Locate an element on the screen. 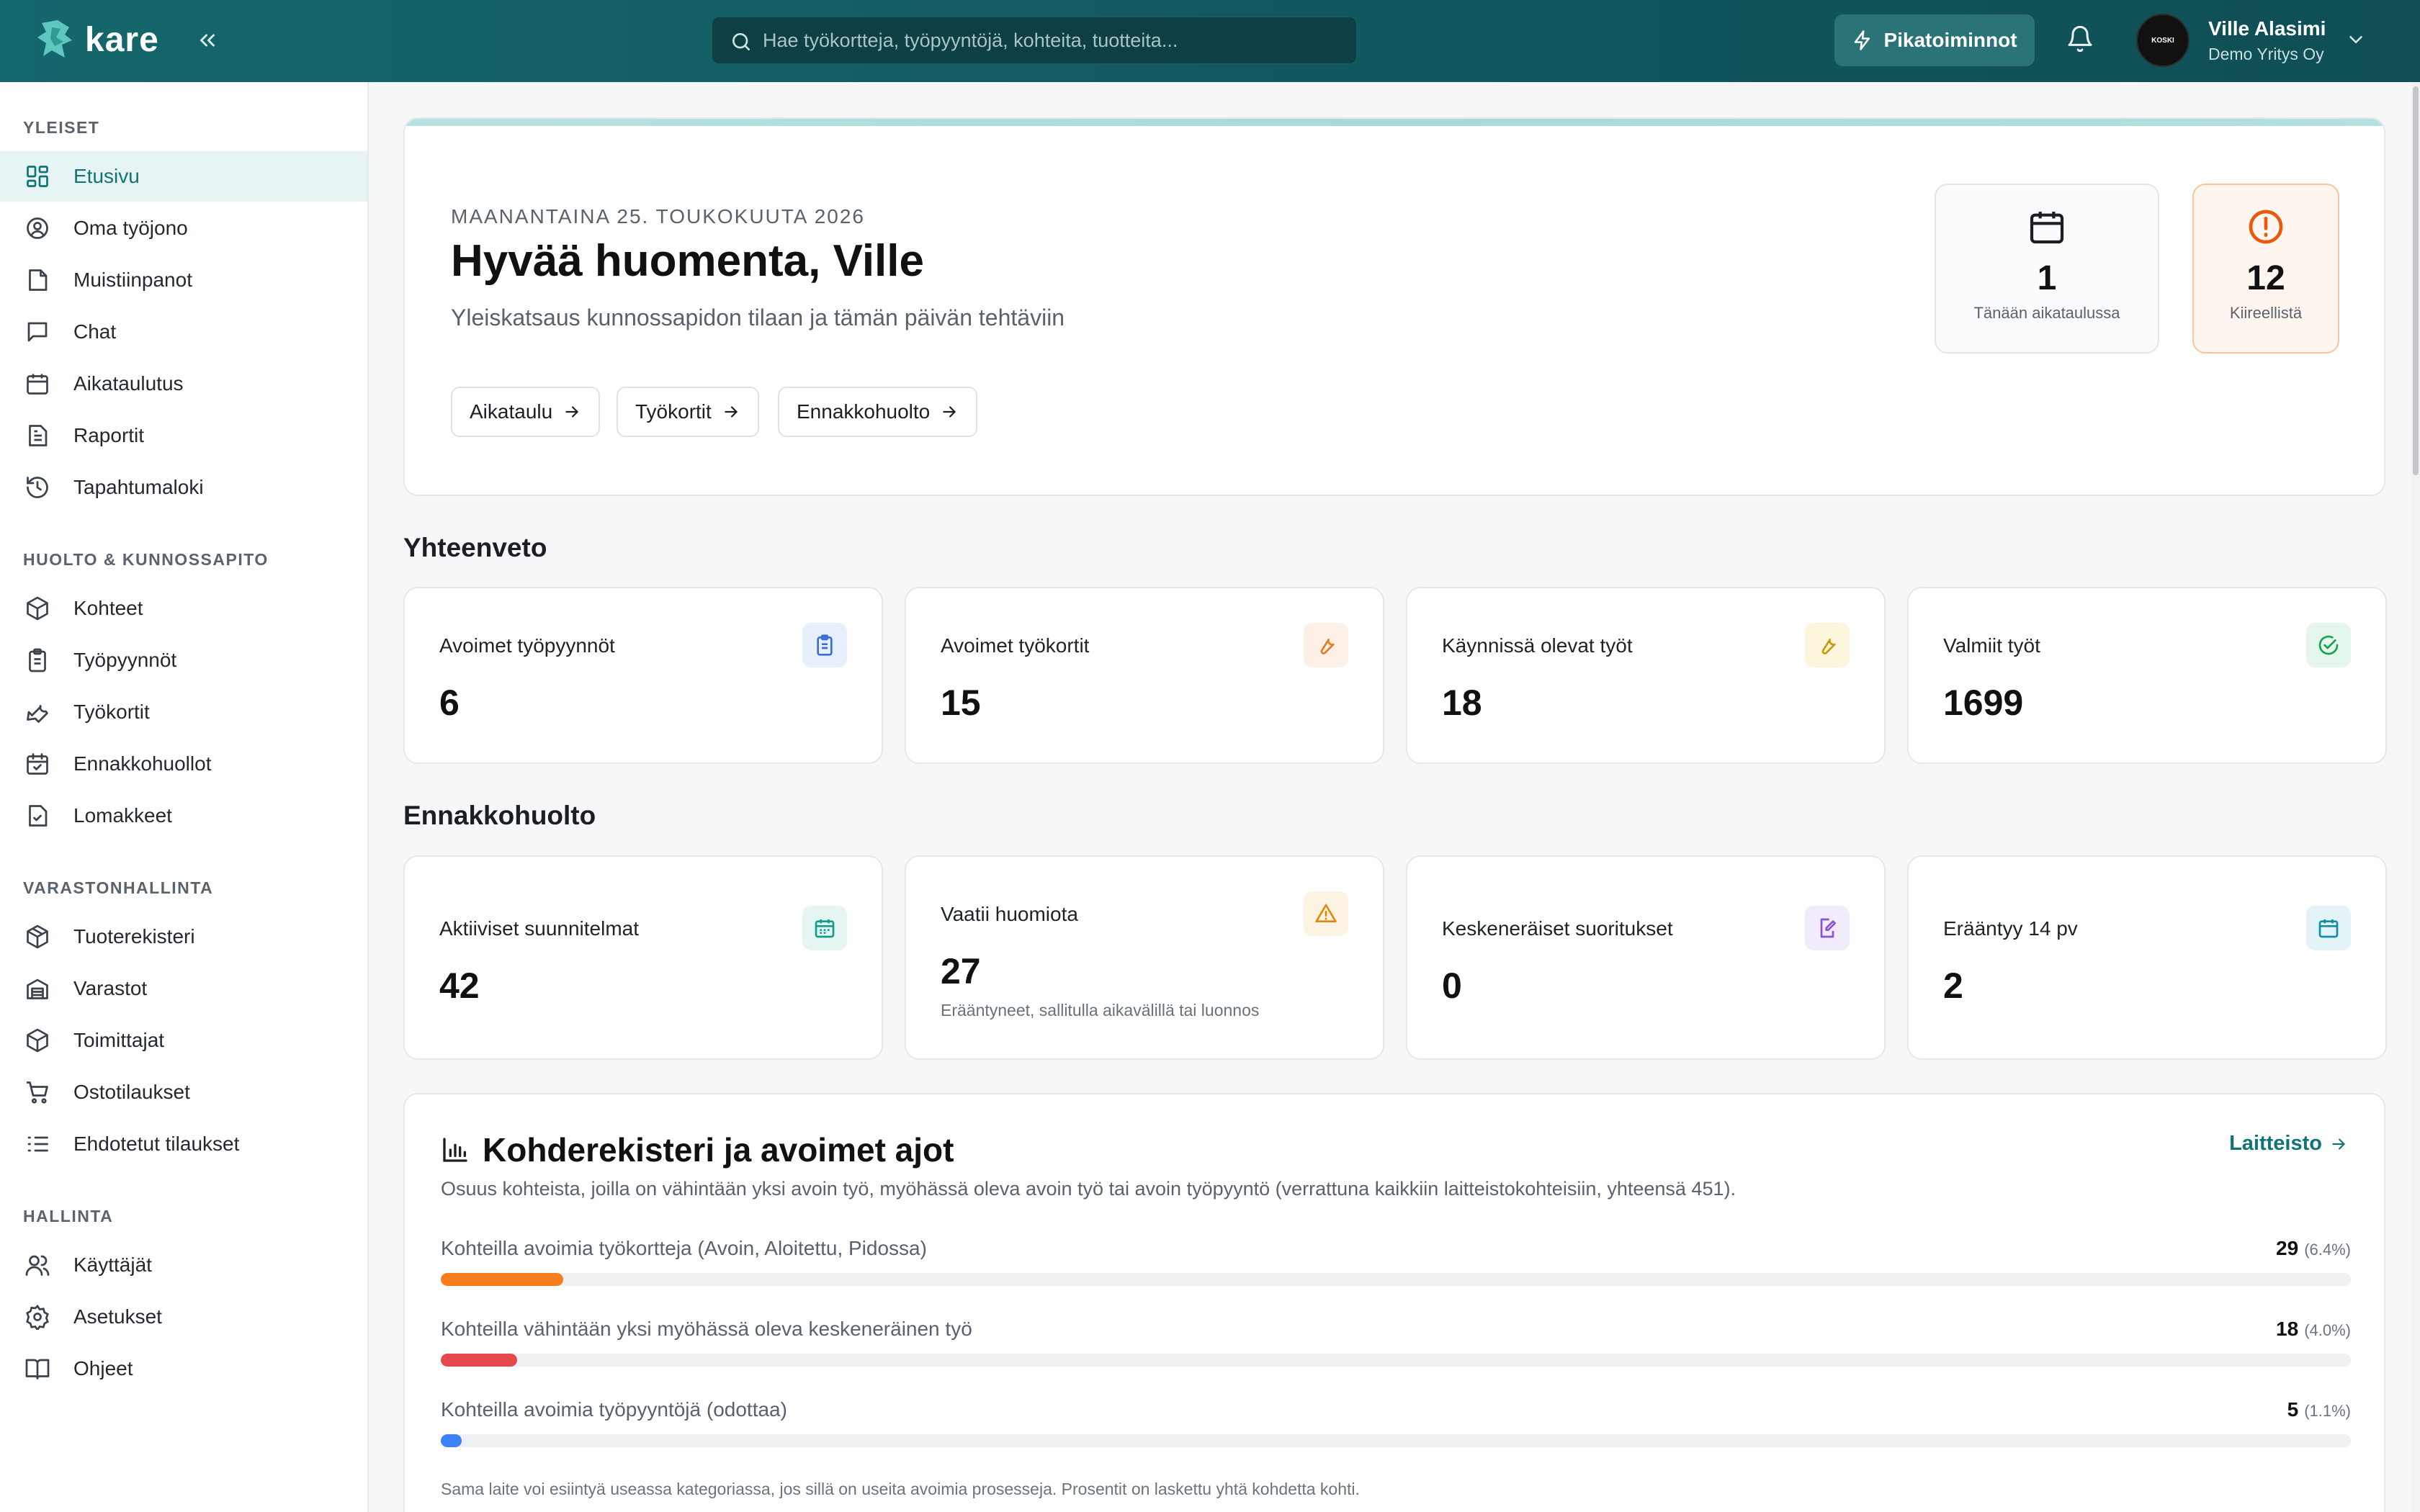 This screenshot has width=2420, height=1512. urgent-stat: 12 Kiireellistä is located at coordinates (2265, 269).